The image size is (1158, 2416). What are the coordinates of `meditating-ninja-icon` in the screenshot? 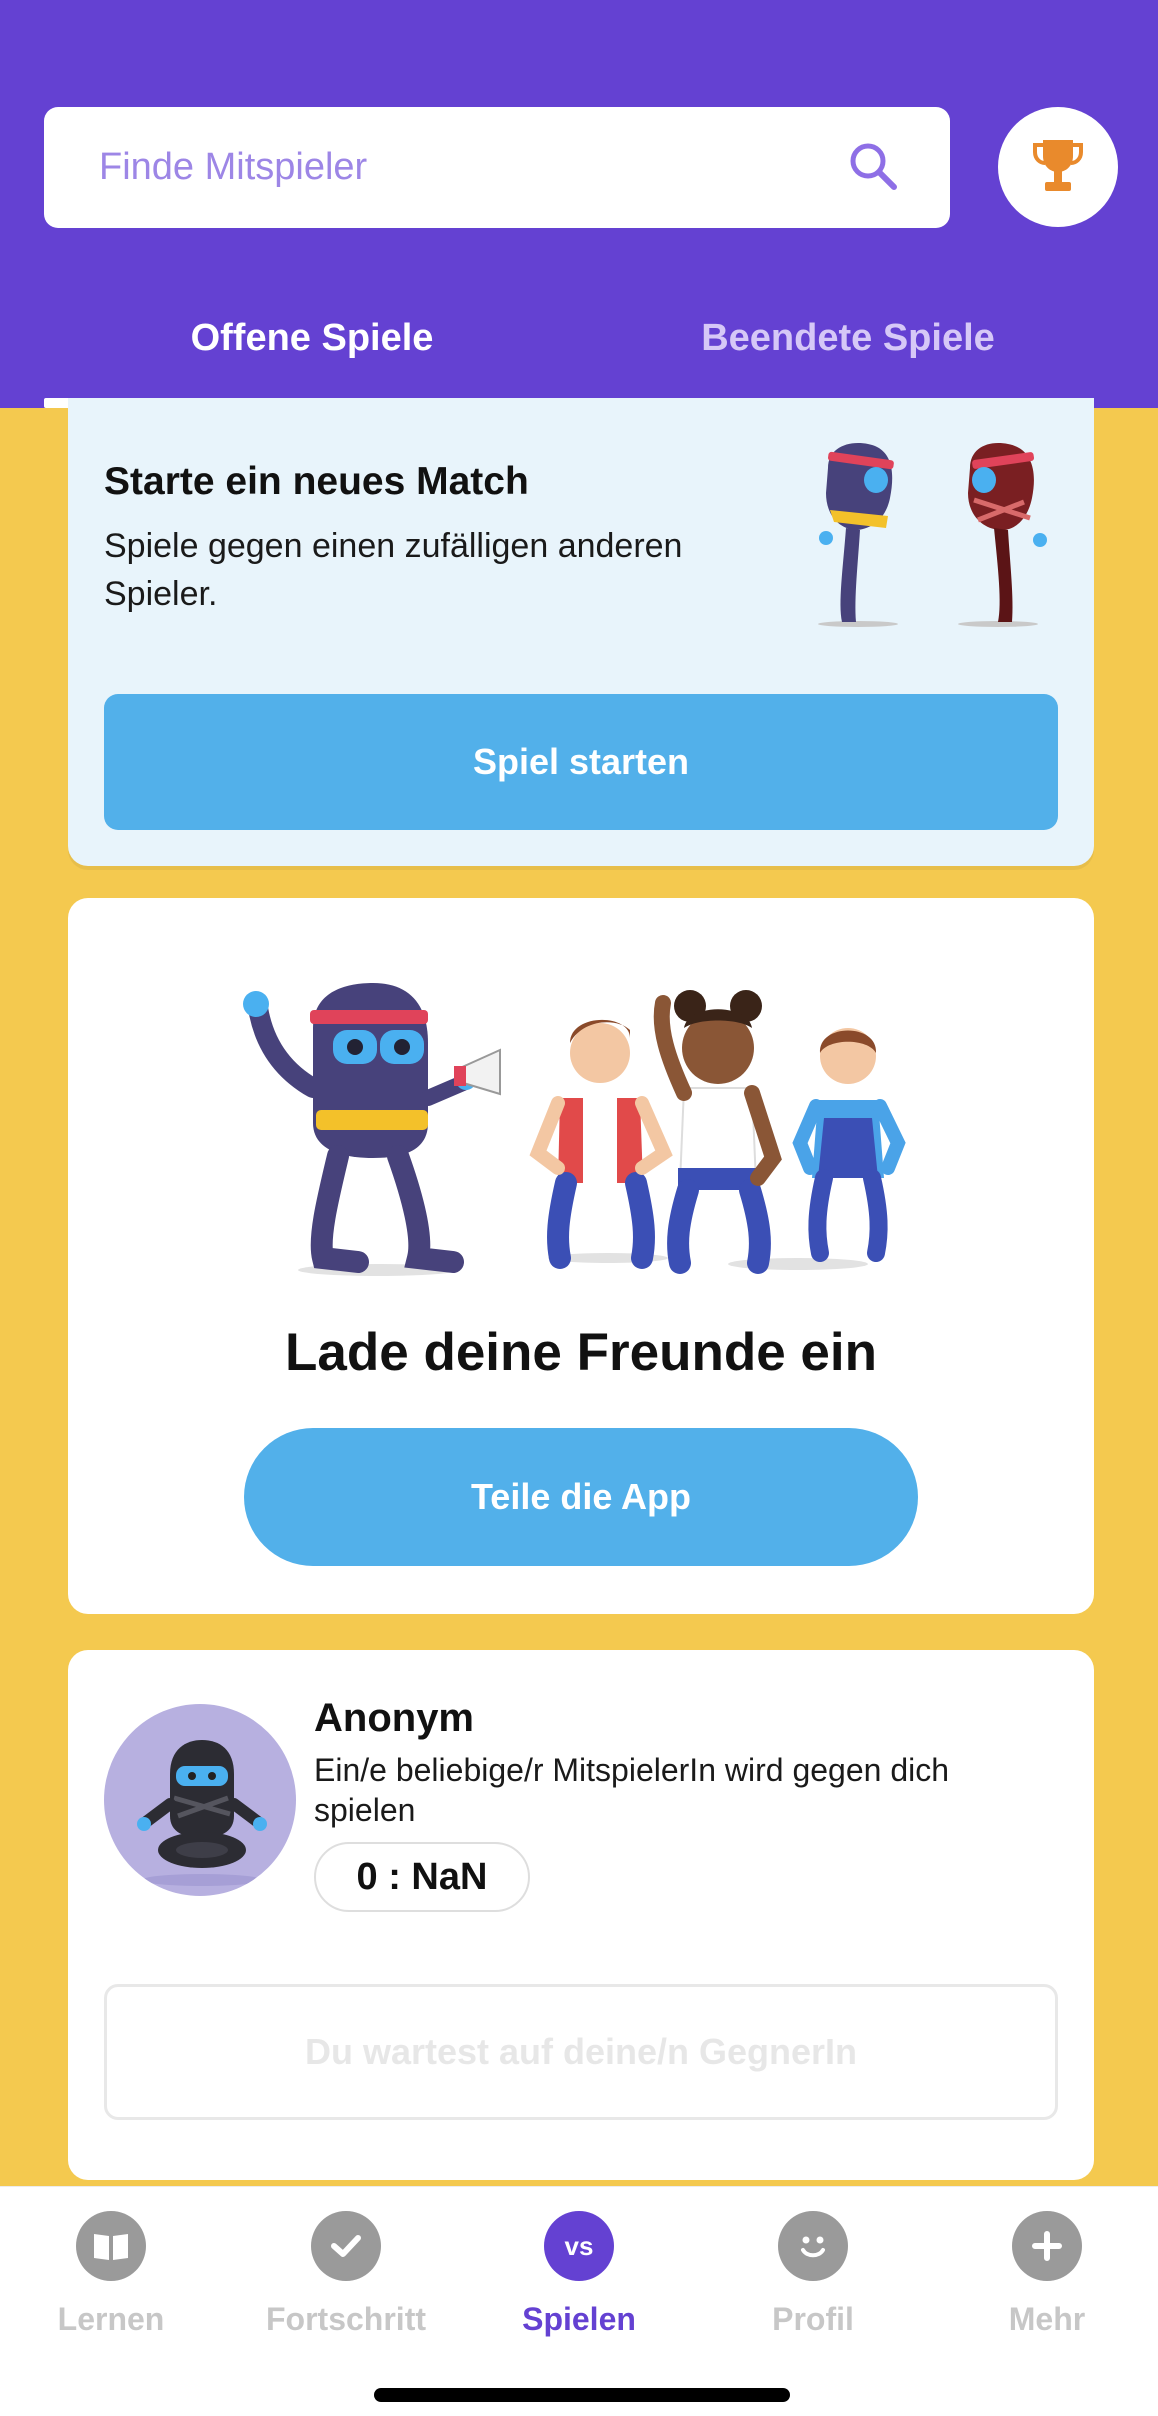 It's located at (202, 1813).